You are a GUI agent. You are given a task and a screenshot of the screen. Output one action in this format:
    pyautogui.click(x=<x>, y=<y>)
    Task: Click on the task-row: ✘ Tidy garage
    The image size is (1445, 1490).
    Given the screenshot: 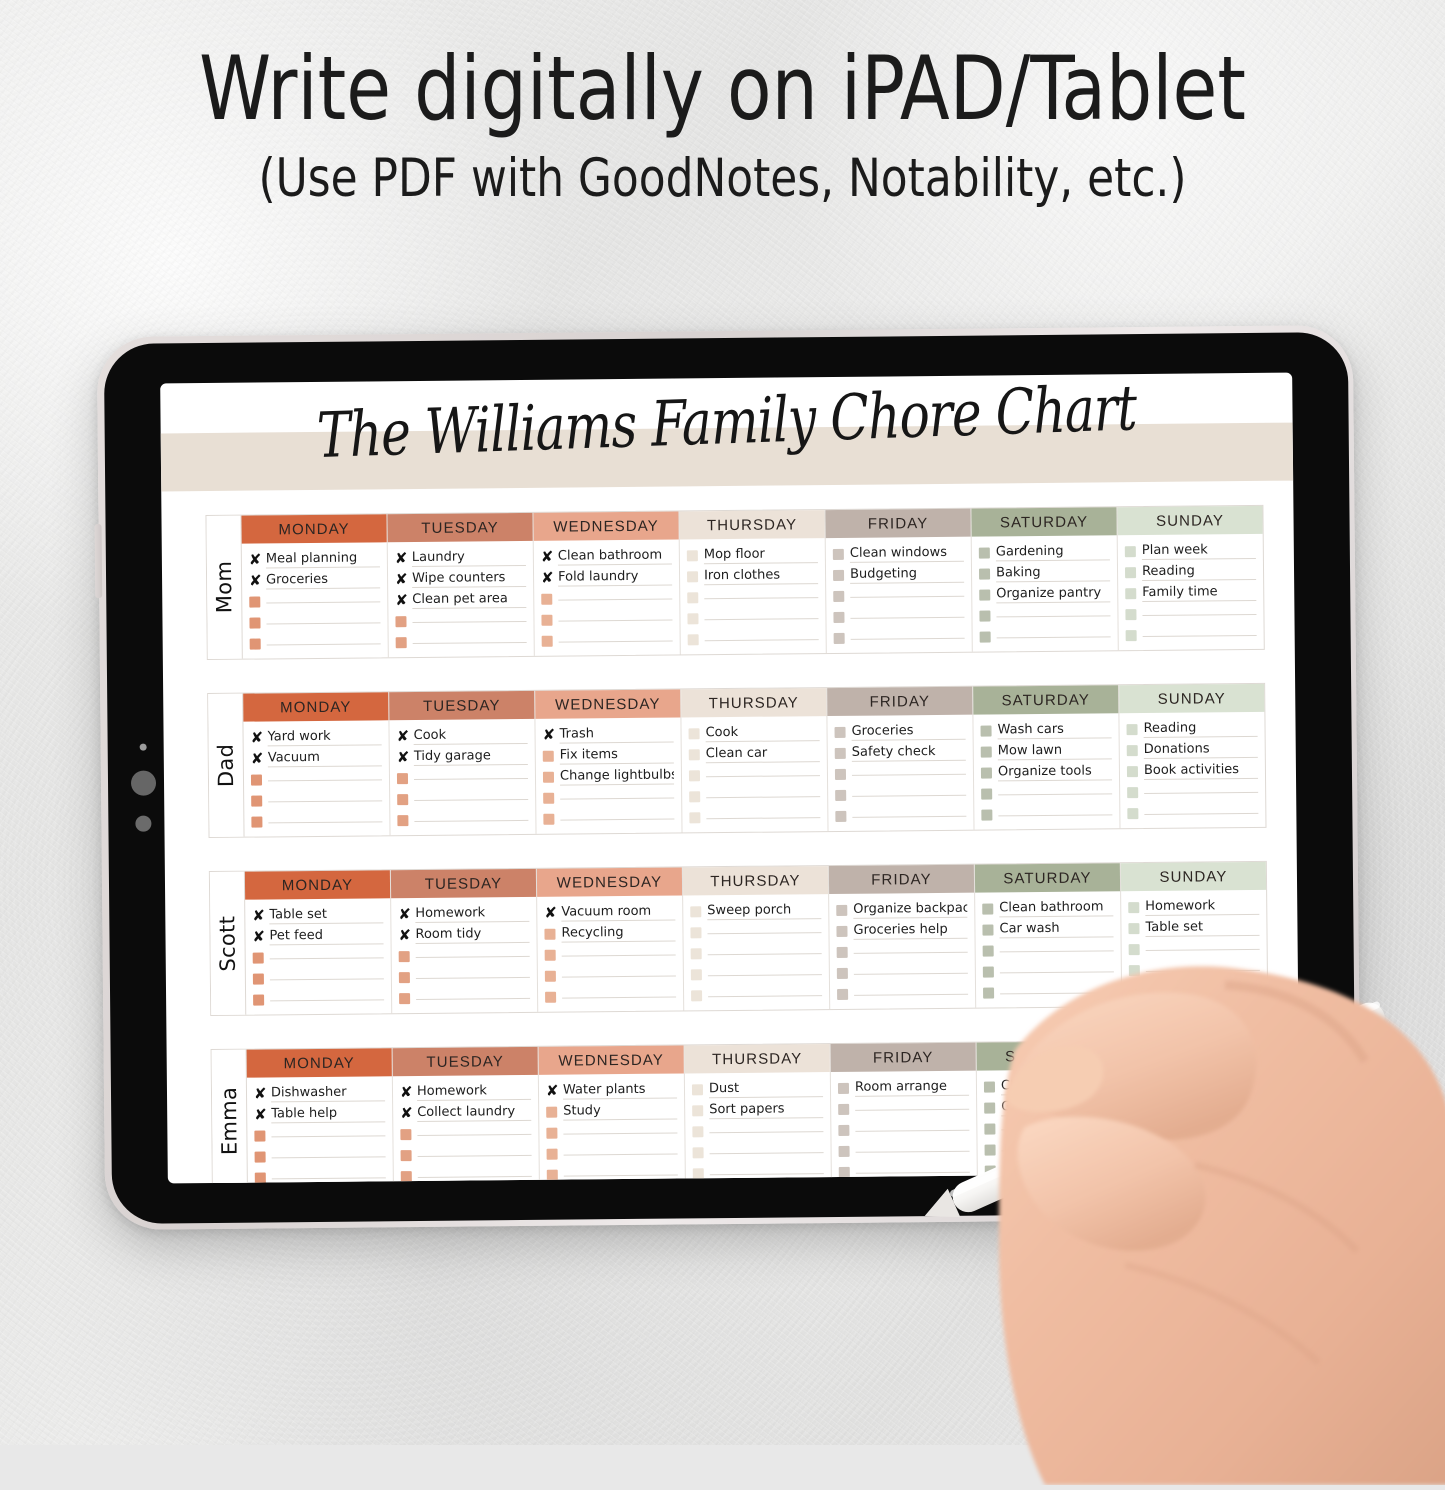 What is the action you would take?
    pyautogui.click(x=462, y=757)
    